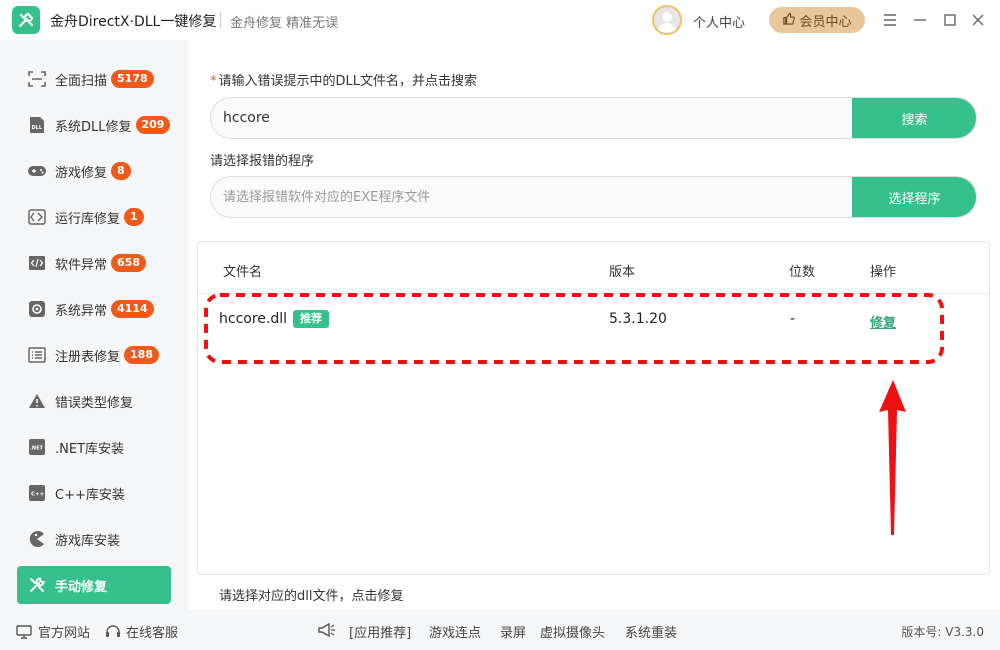 This screenshot has height=650, width=1000. Describe the element at coordinates (253, 319) in the screenshot. I see `filename-text: hccore.dll` at that location.